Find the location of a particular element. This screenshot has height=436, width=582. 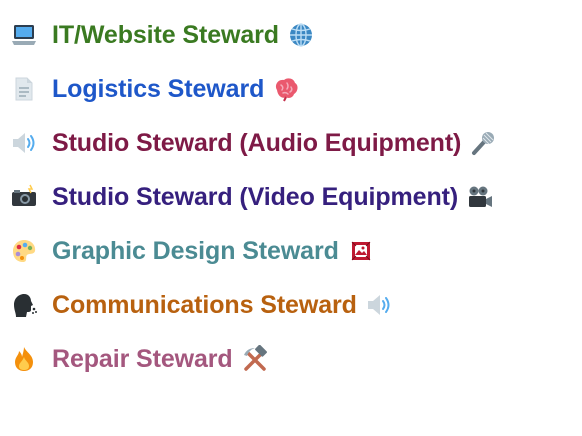

fire-icon is located at coordinates (24, 359).